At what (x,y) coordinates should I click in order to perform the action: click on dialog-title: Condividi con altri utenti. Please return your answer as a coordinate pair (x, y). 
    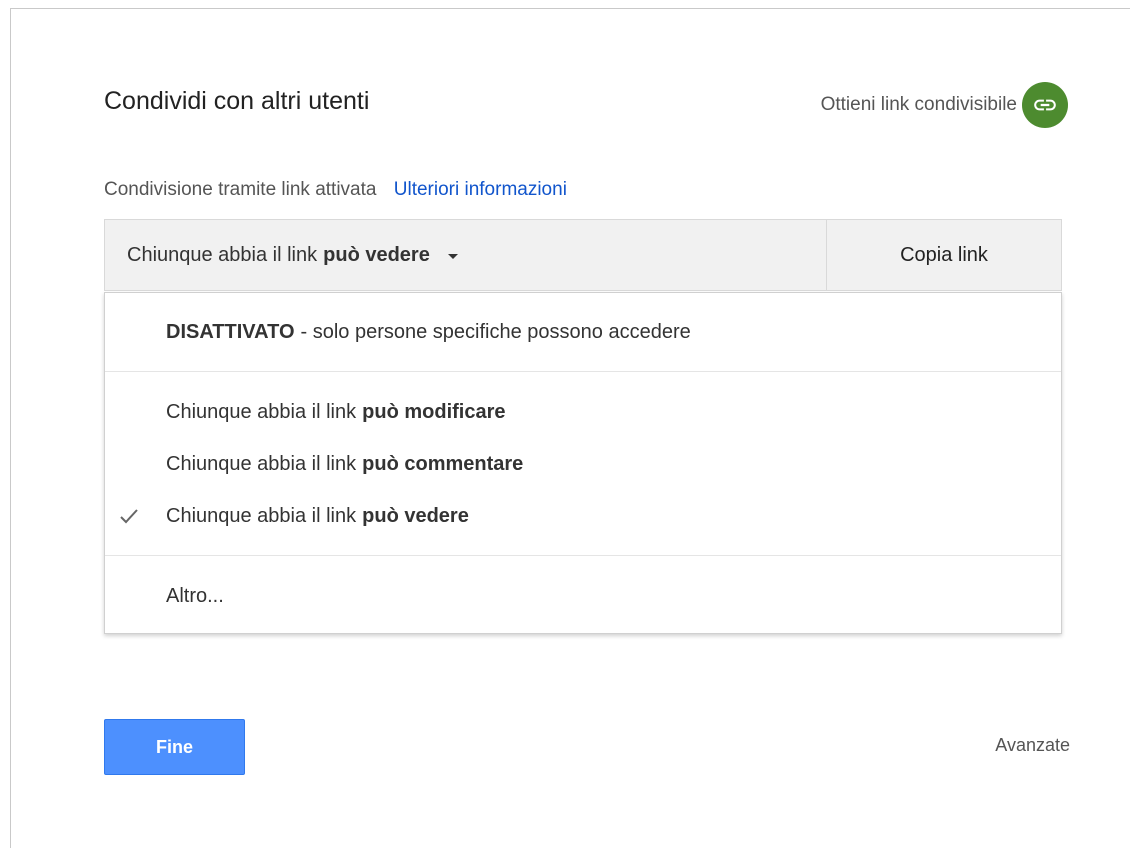
    Looking at the image, I should click on (237, 101).